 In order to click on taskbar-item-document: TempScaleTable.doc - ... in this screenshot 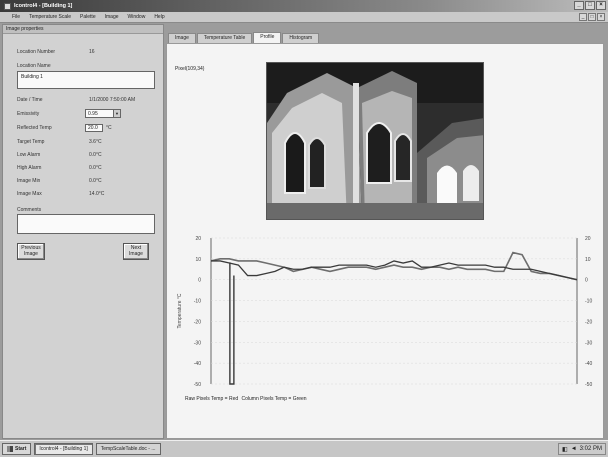, I will do `click(128, 449)`.